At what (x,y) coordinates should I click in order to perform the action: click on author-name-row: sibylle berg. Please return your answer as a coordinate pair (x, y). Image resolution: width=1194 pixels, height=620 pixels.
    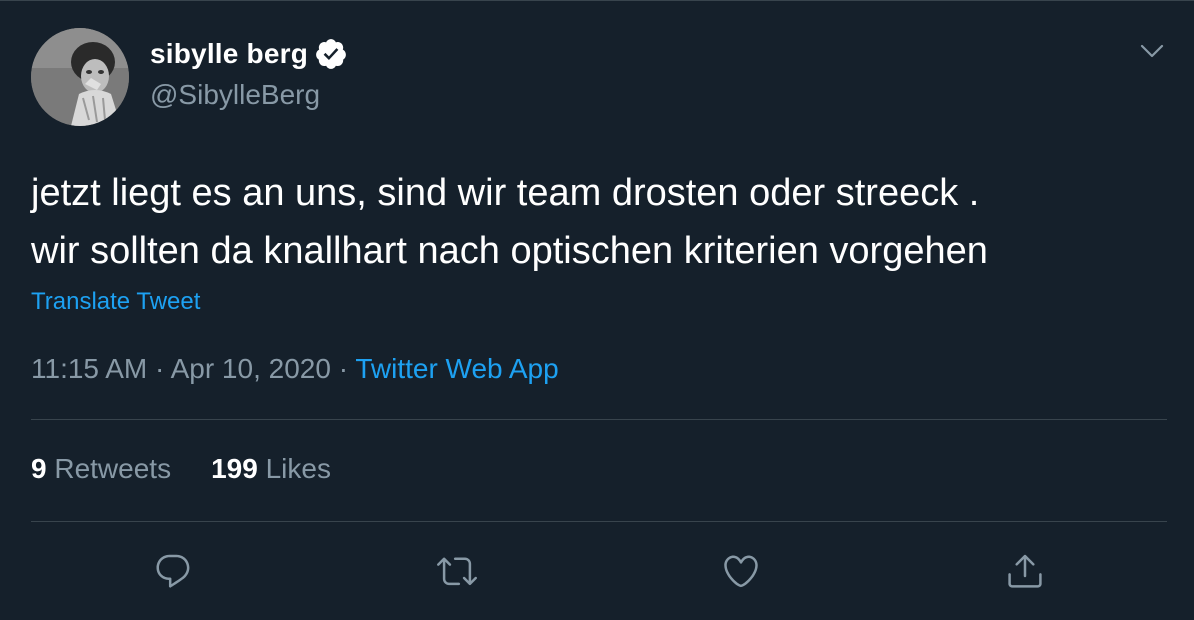
    Looking at the image, I should click on (249, 54).